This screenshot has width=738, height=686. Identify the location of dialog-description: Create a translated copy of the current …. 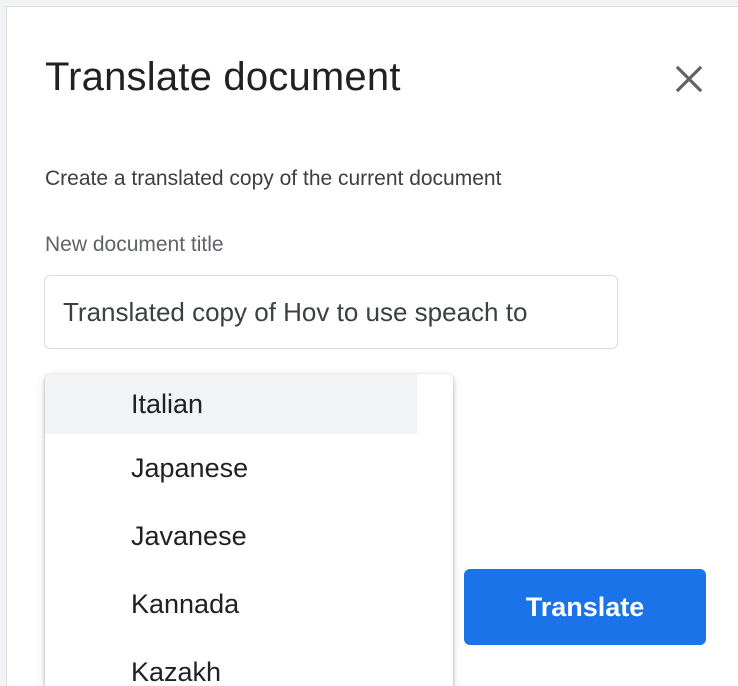
(273, 178).